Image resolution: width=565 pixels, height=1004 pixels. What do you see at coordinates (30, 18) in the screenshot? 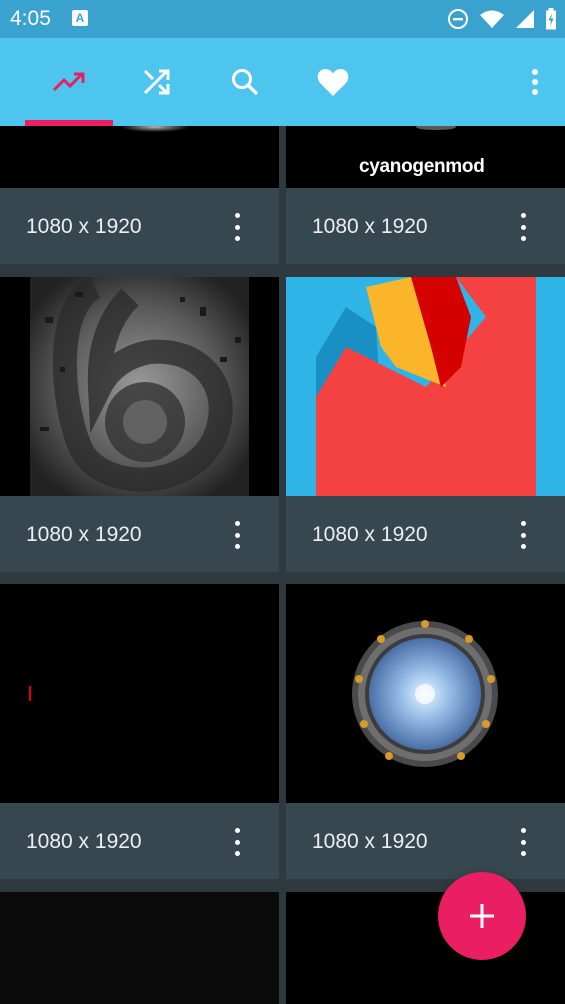
I see `status-time: 4:05` at bounding box center [30, 18].